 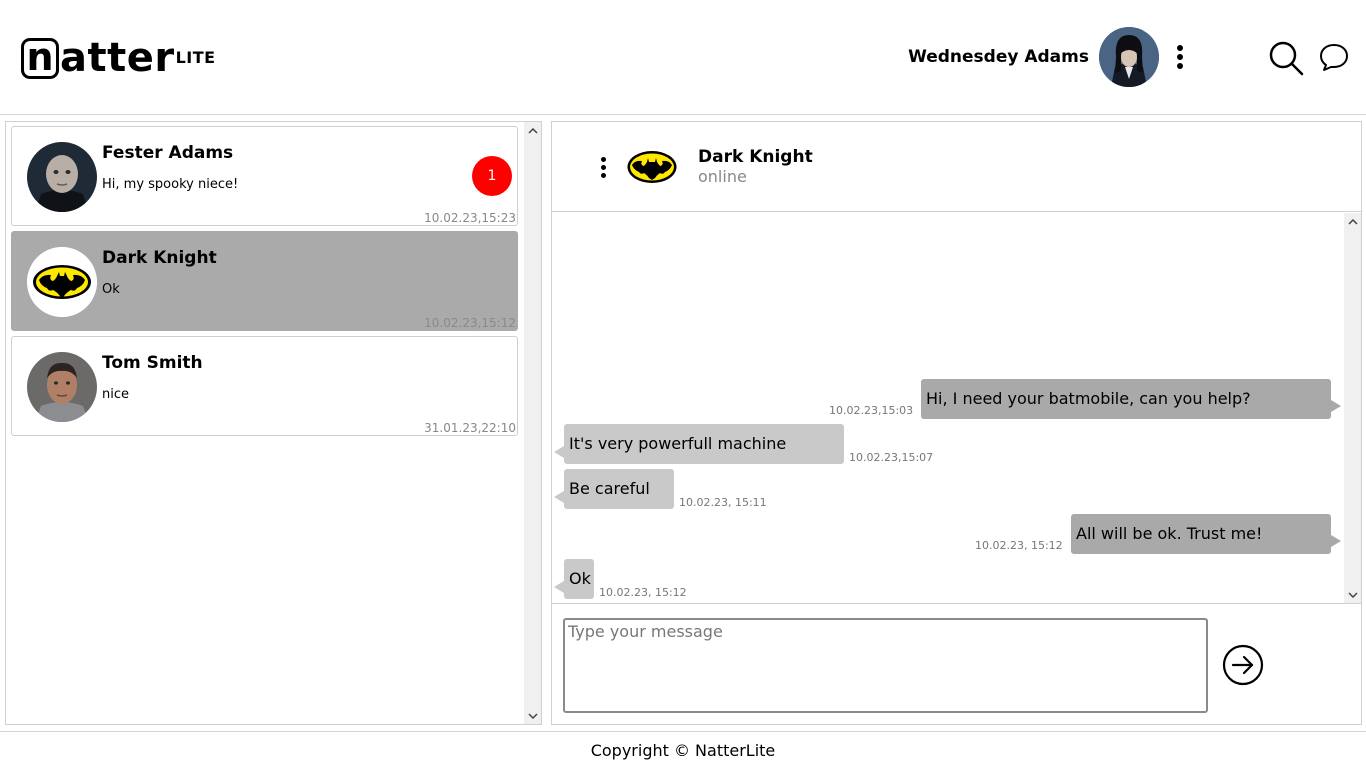 I want to click on message-input, so click(x=885, y=665).